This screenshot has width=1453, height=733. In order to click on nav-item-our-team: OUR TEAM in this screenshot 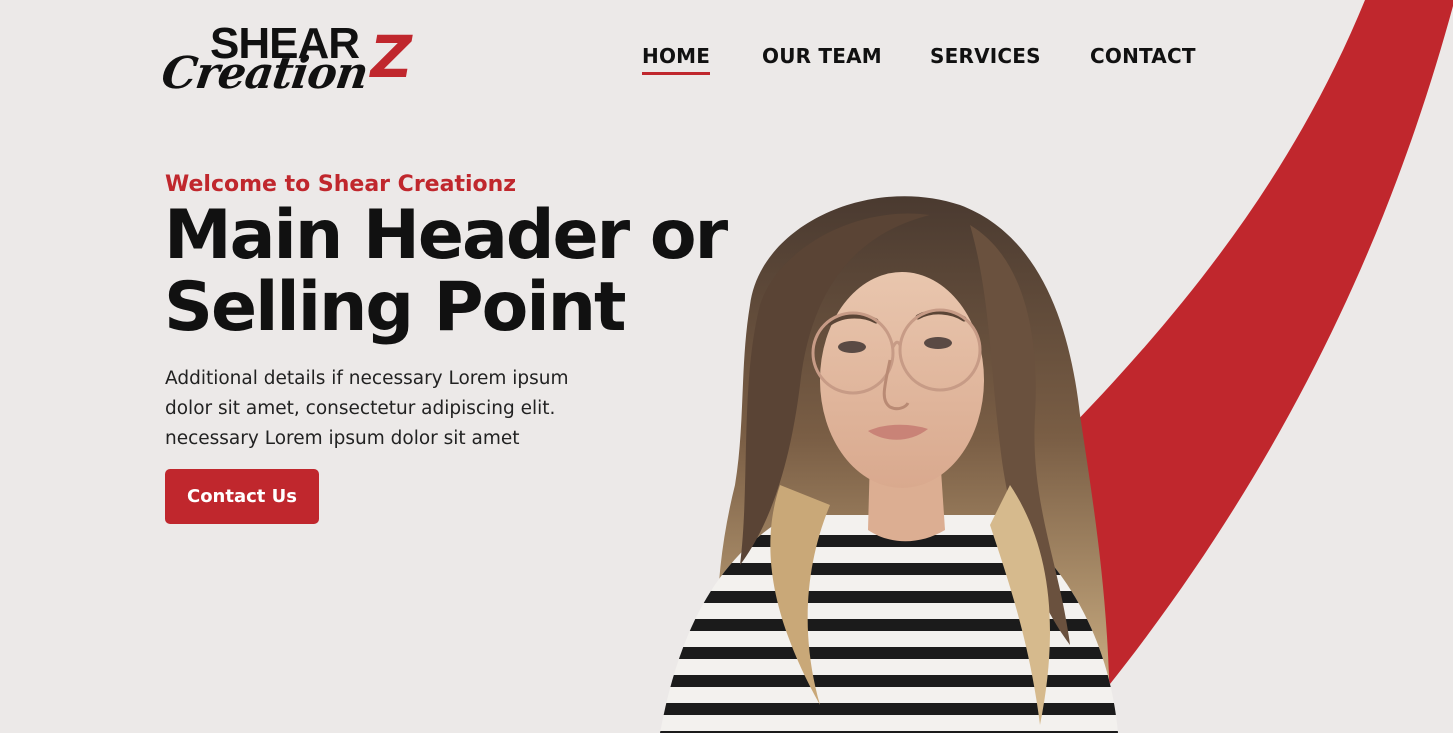, I will do `click(822, 56)`.